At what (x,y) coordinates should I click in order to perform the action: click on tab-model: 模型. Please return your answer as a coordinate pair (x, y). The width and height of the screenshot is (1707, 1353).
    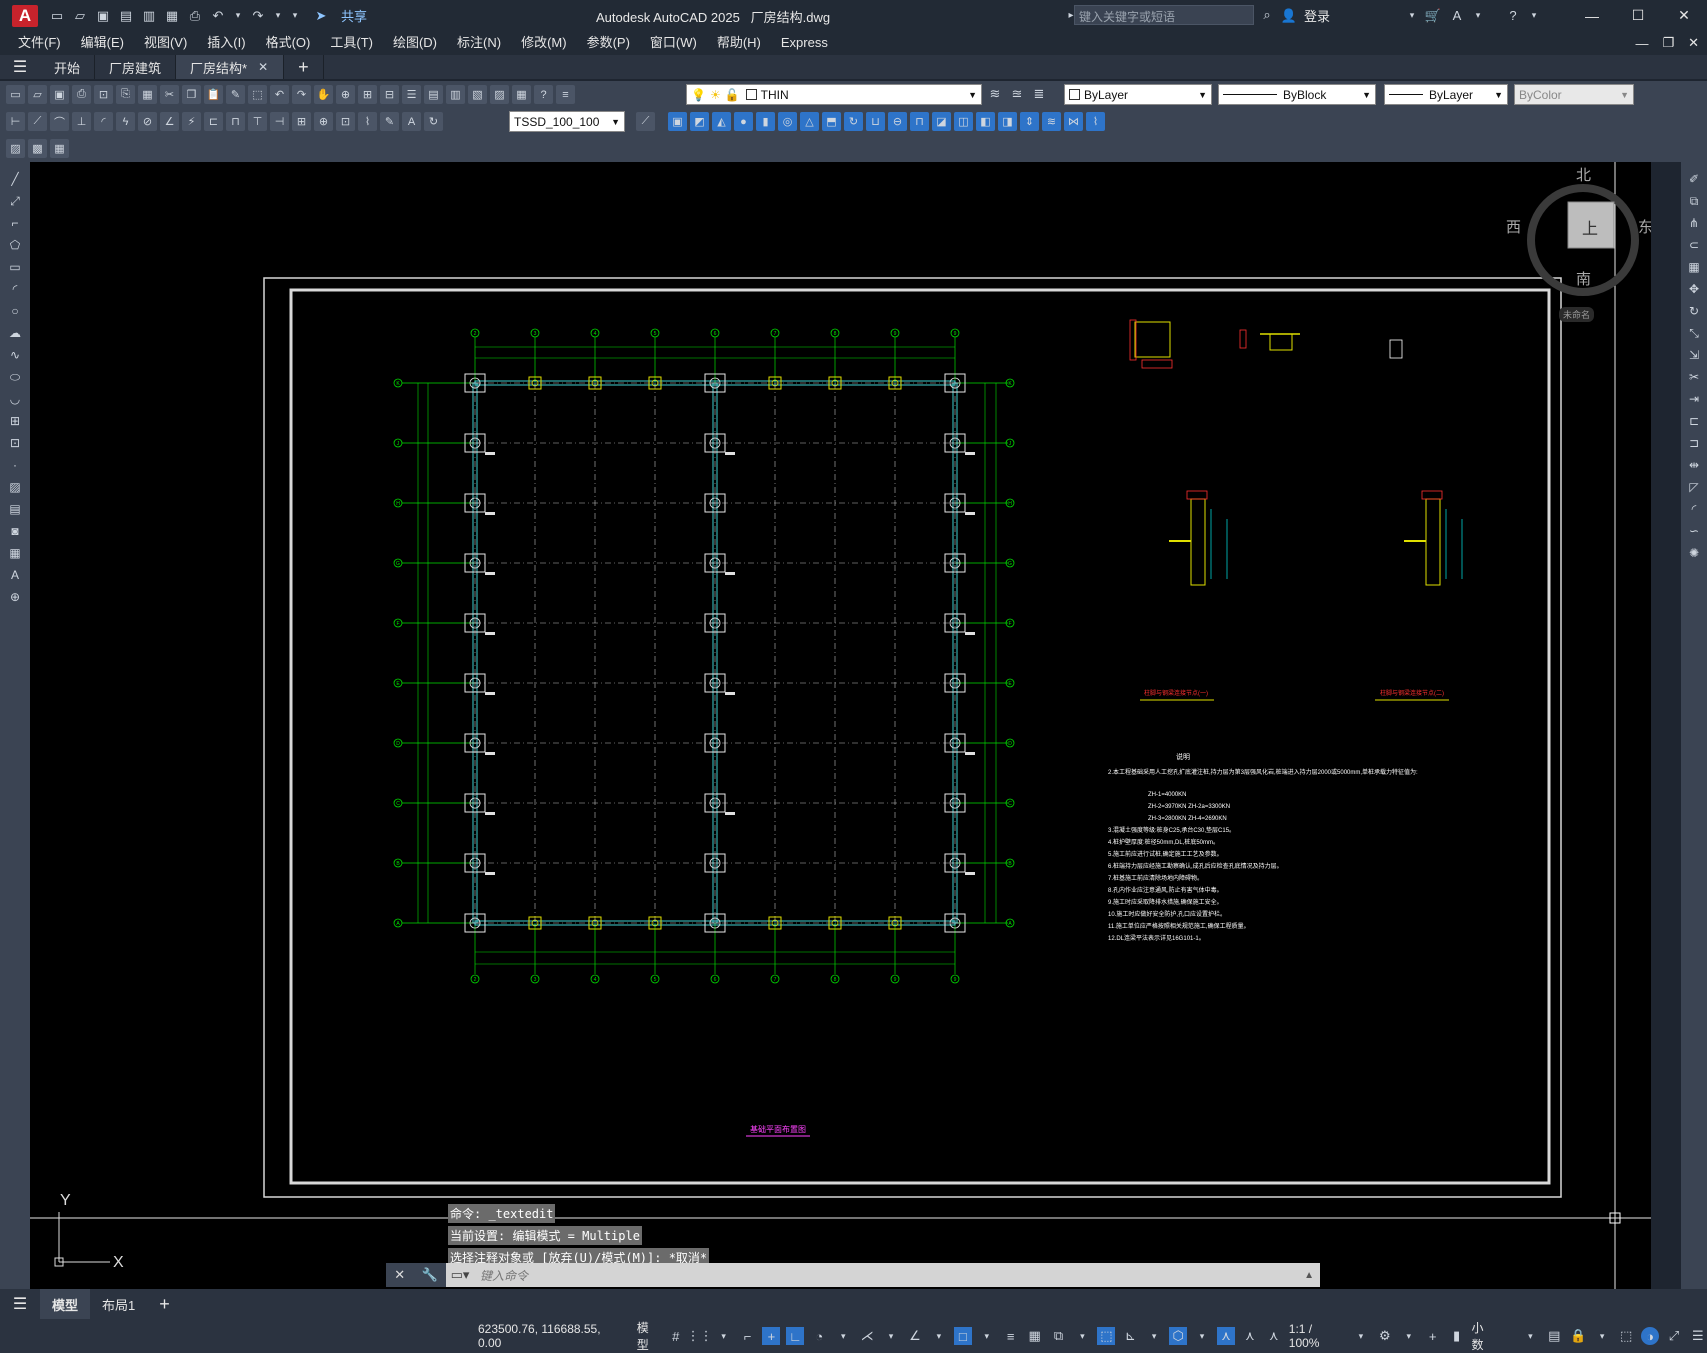
    Looking at the image, I should click on (65, 1304).